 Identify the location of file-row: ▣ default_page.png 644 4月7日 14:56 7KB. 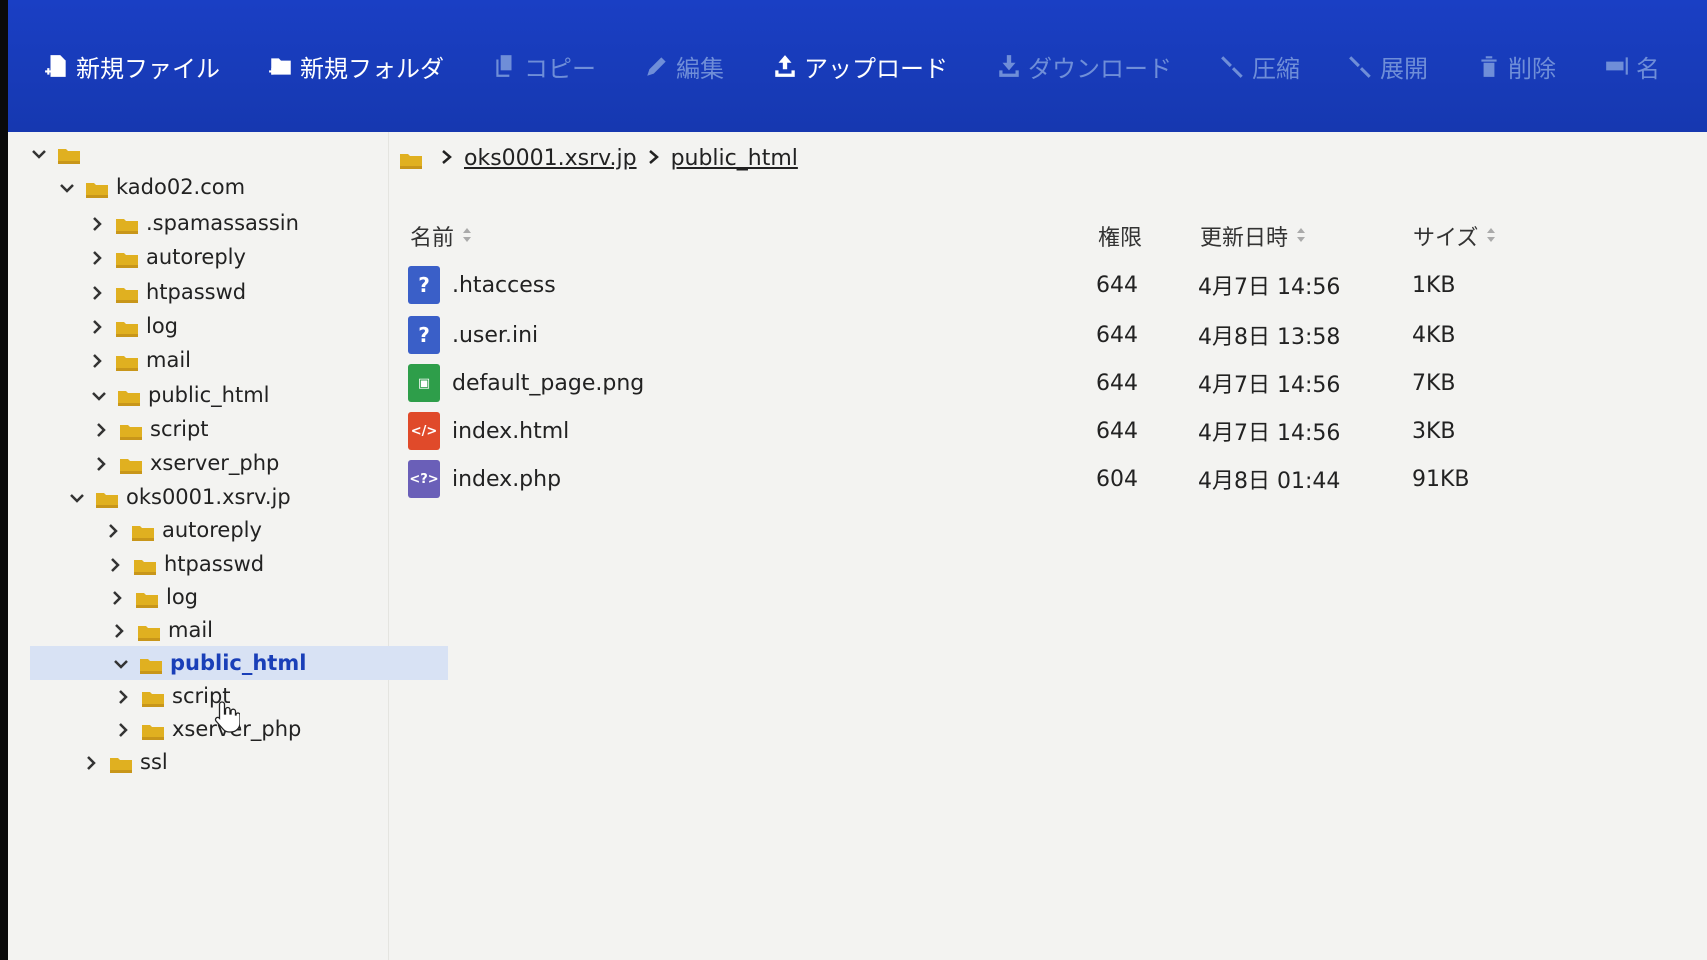
(958, 383).